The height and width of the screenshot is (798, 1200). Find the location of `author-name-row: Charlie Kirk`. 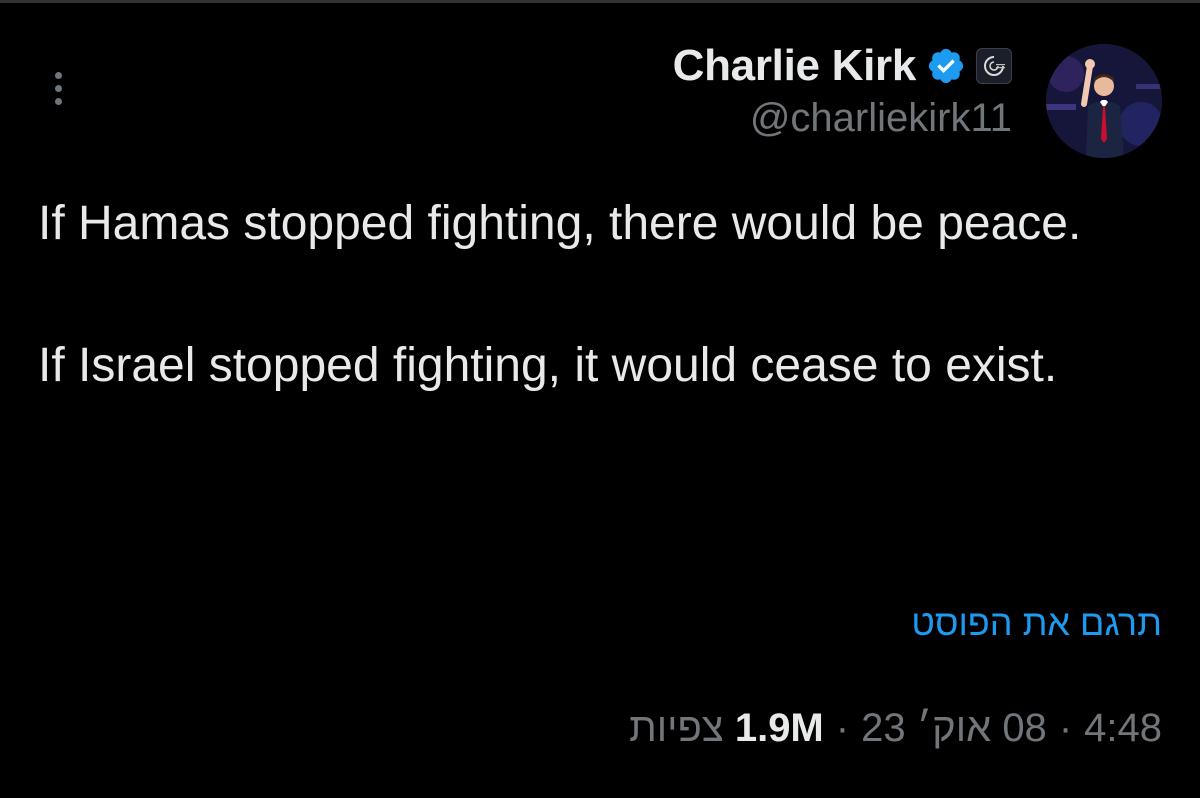

author-name-row: Charlie Kirk is located at coordinates (842, 66).